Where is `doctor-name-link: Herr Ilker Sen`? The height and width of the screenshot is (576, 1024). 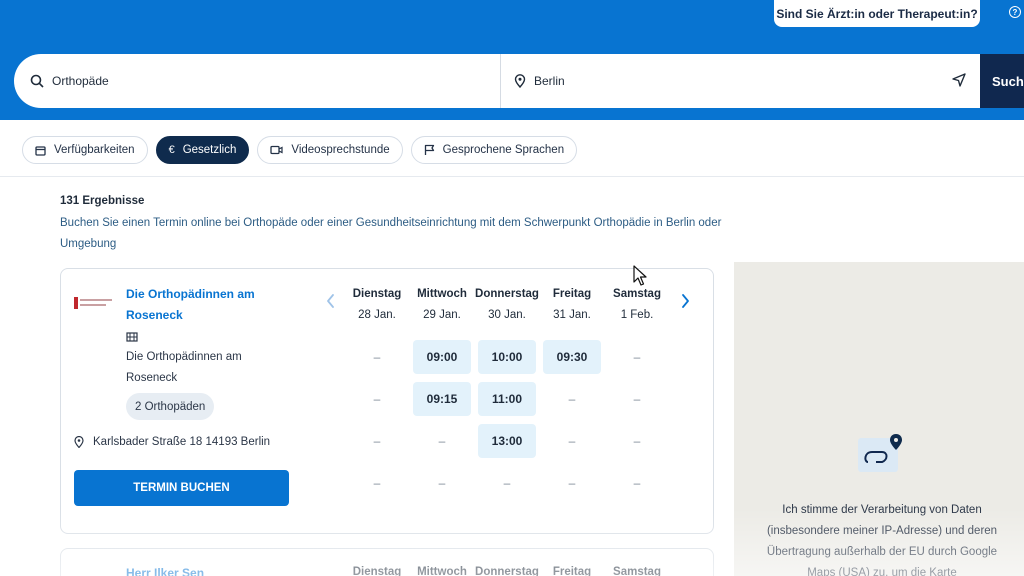
doctor-name-link: Herr Ilker Sen is located at coordinates (165, 571).